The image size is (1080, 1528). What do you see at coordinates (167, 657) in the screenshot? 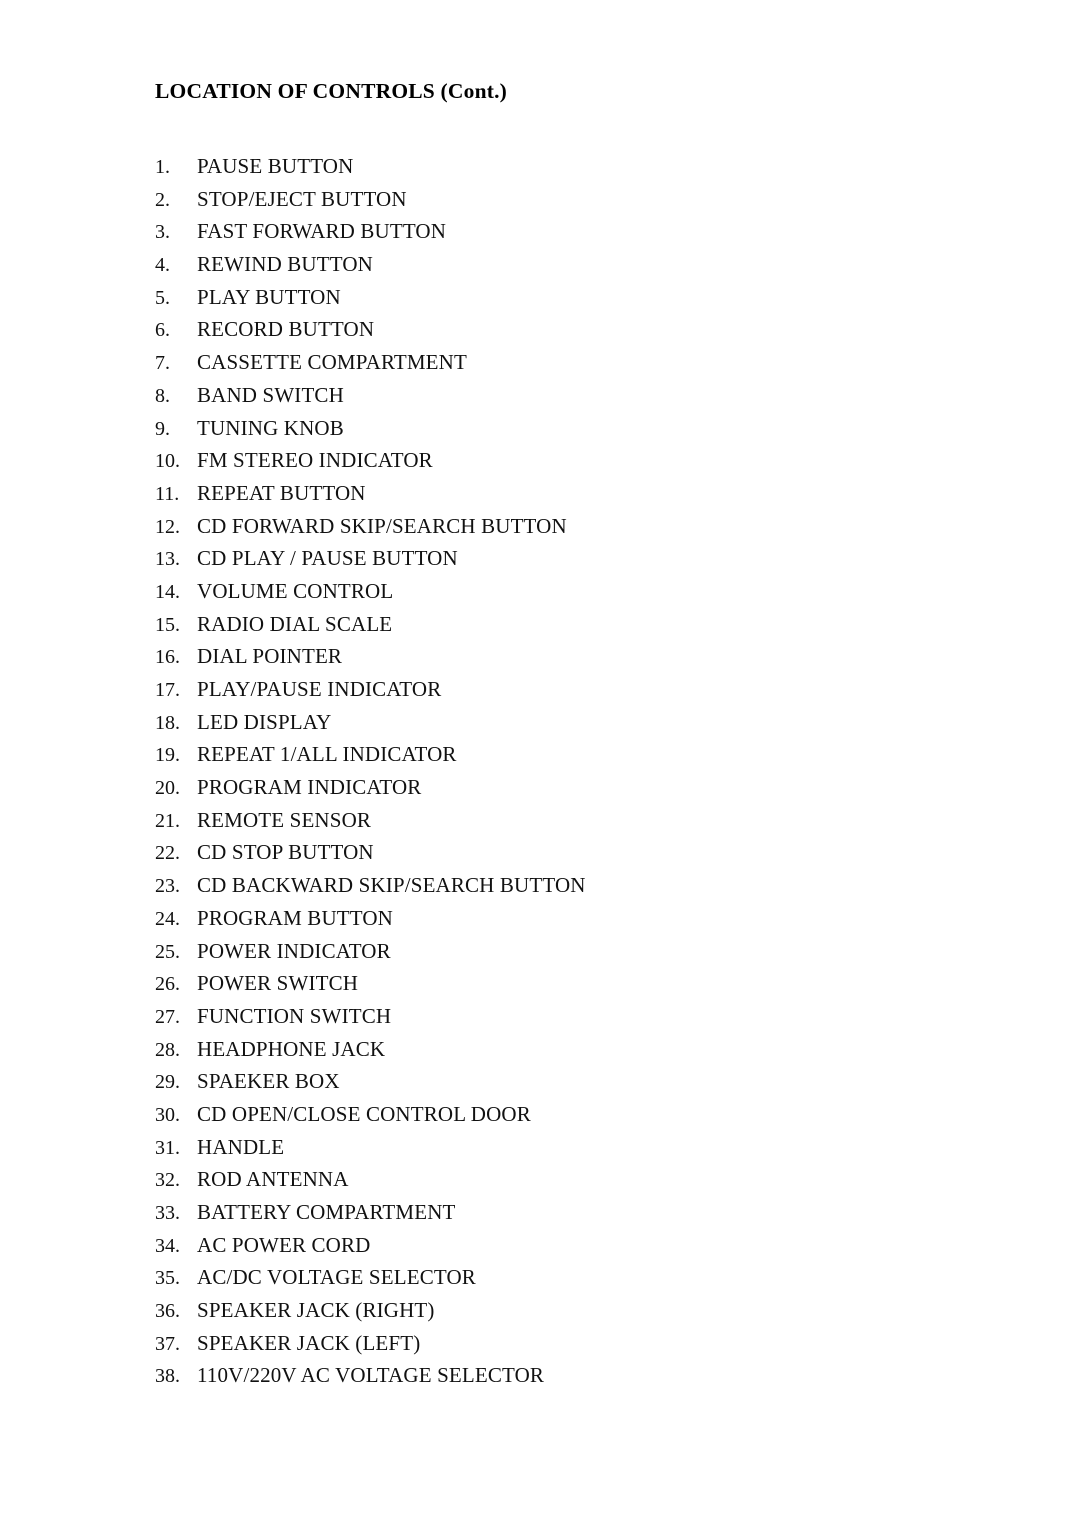
I see `list-item-number: 16.` at bounding box center [167, 657].